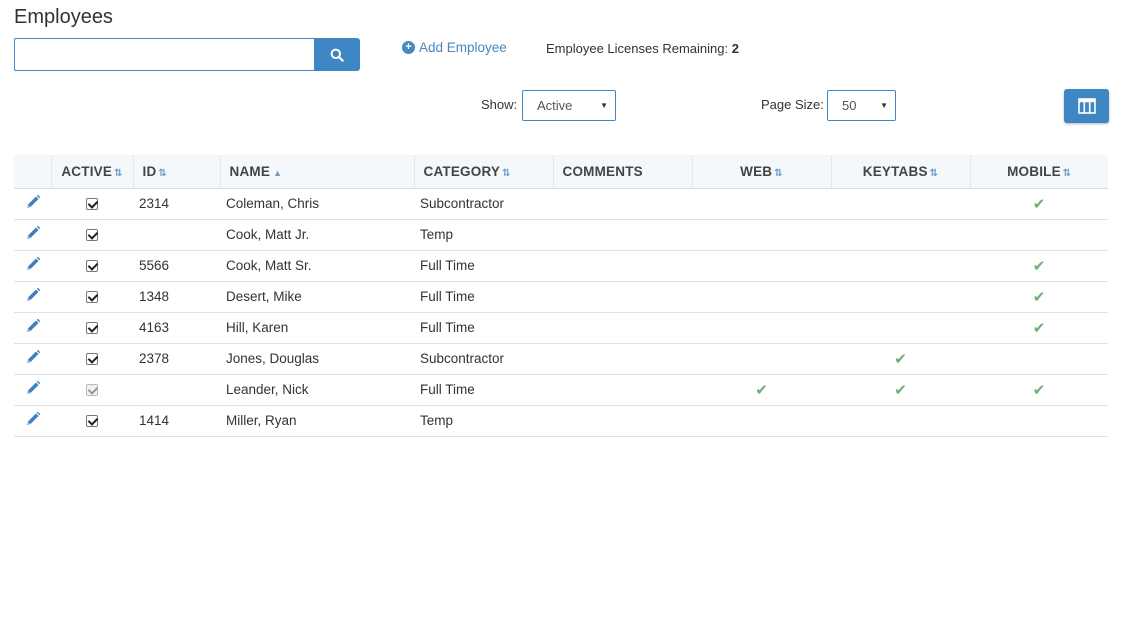  I want to click on cell-web: ✔, so click(761, 389).